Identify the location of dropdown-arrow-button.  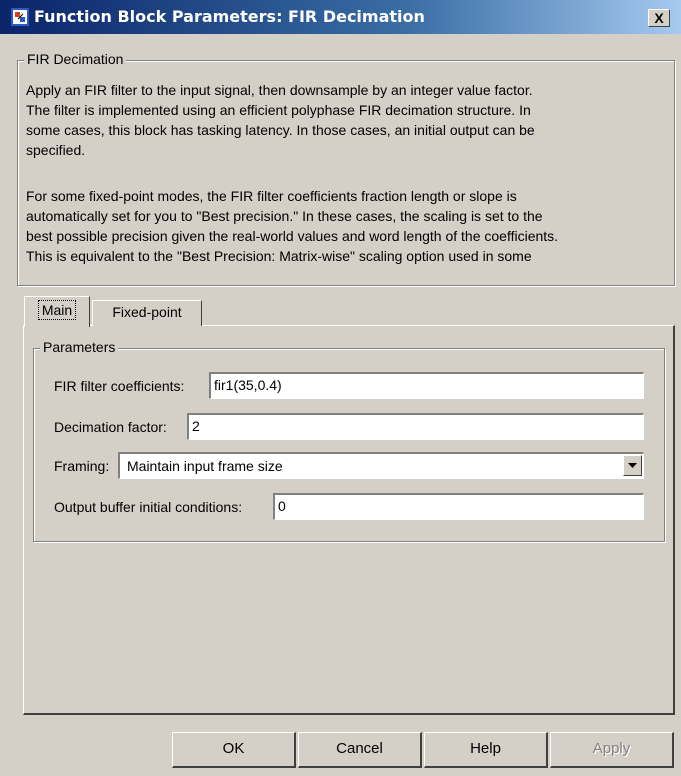
(632, 465).